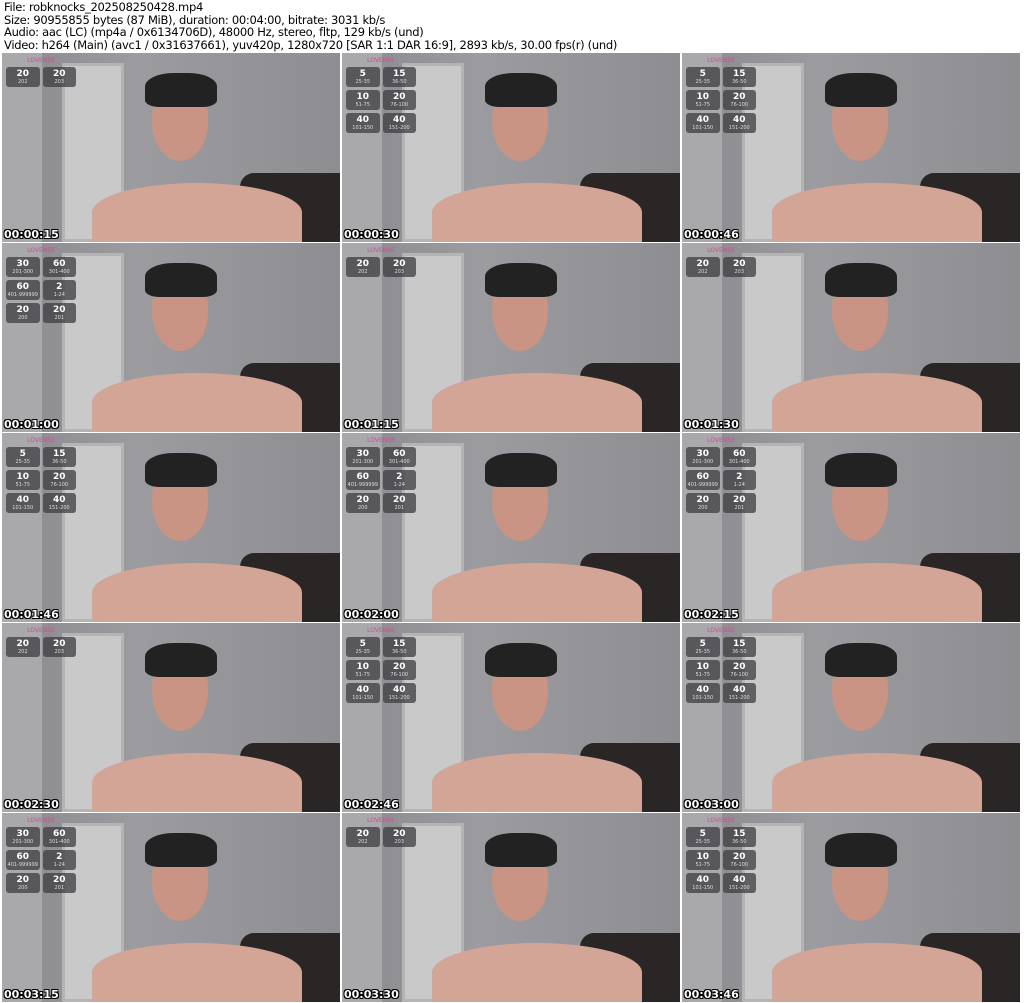 The height and width of the screenshot is (1003, 1024). I want to click on tip-range: 203, so click(739, 272).